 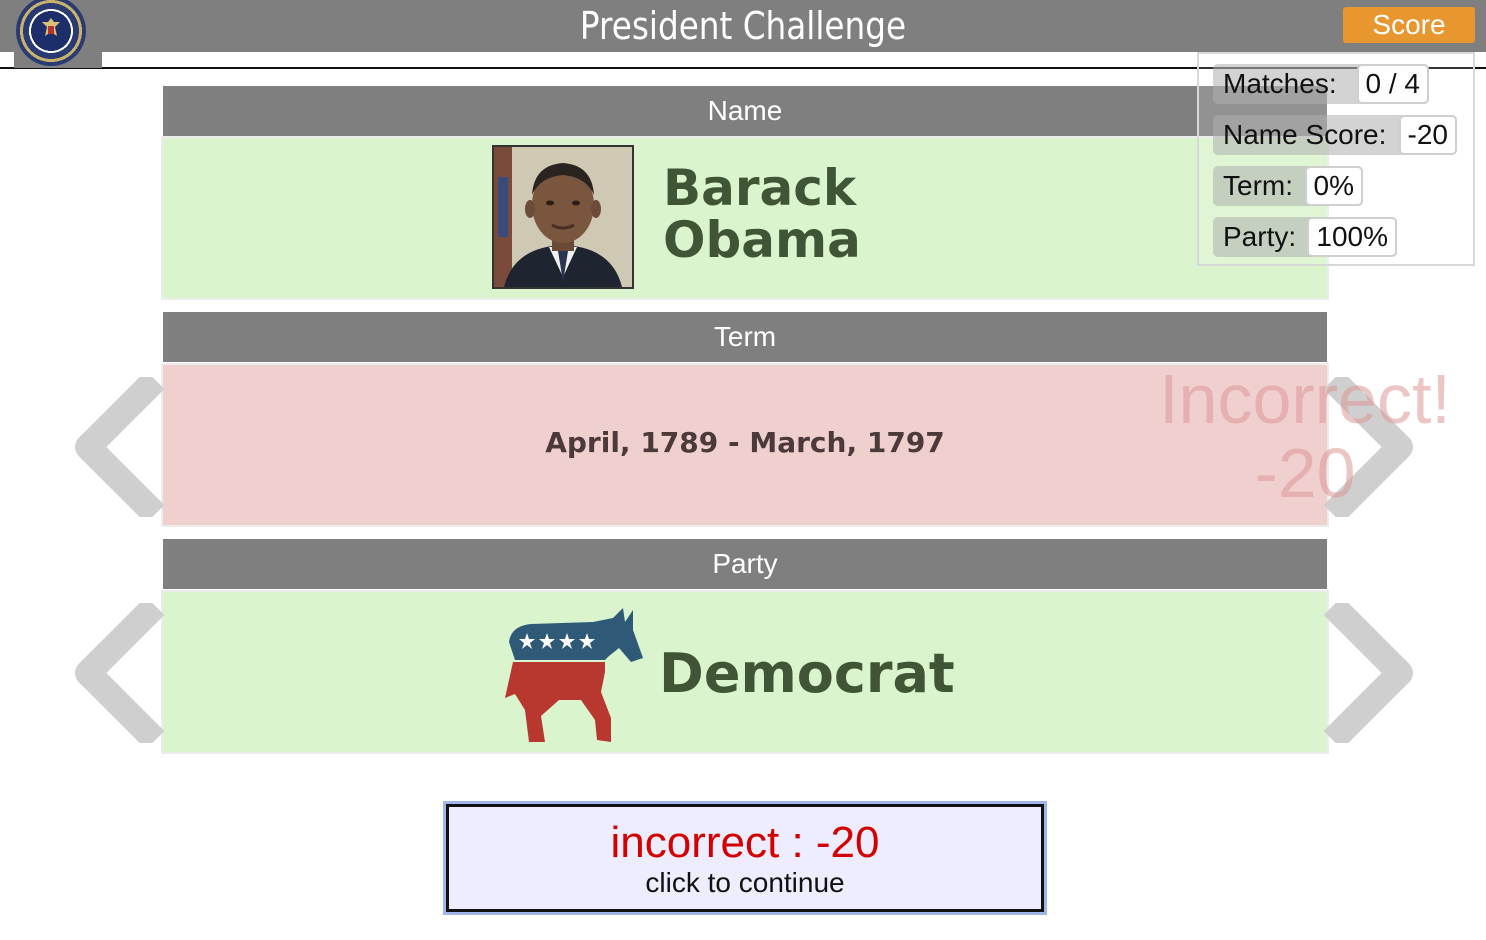 What do you see at coordinates (1280, 83) in the screenshot?
I see `matches-label: Matches:` at bounding box center [1280, 83].